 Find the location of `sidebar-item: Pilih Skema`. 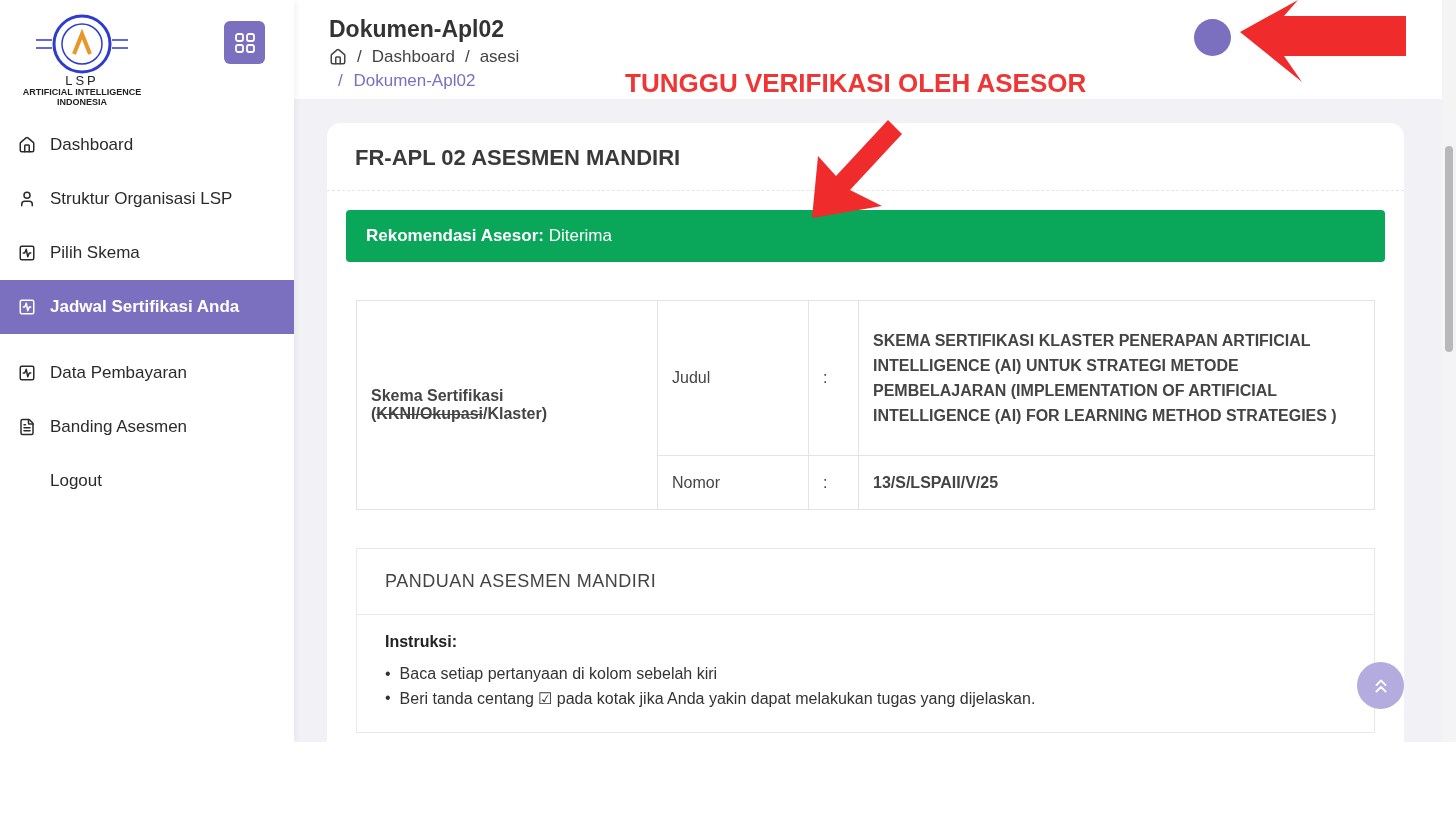

sidebar-item: Pilih Skema is located at coordinates (147, 253).